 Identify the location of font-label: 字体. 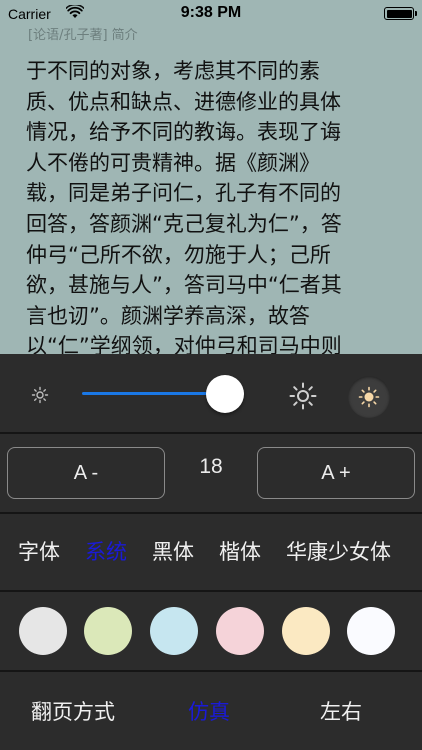
(39, 552).